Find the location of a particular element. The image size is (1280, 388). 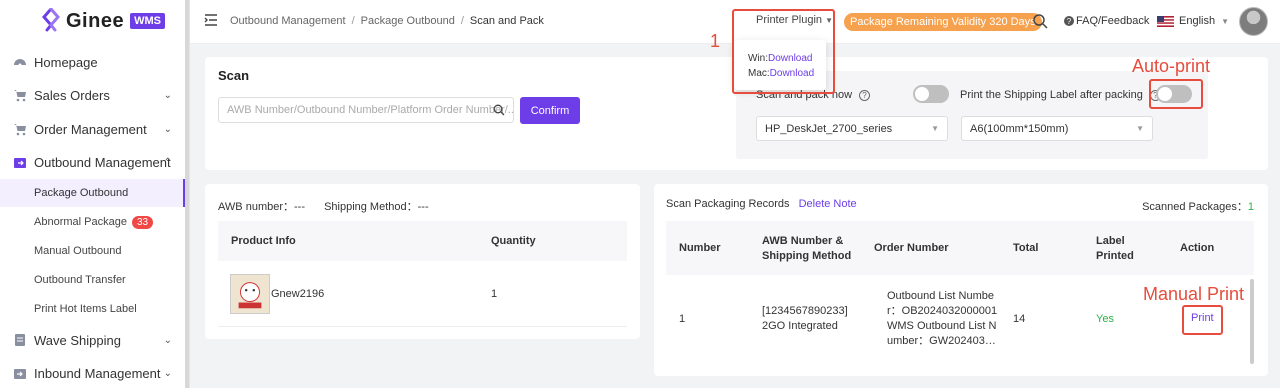

awb-number: AWB number：--- is located at coordinates (261, 207).